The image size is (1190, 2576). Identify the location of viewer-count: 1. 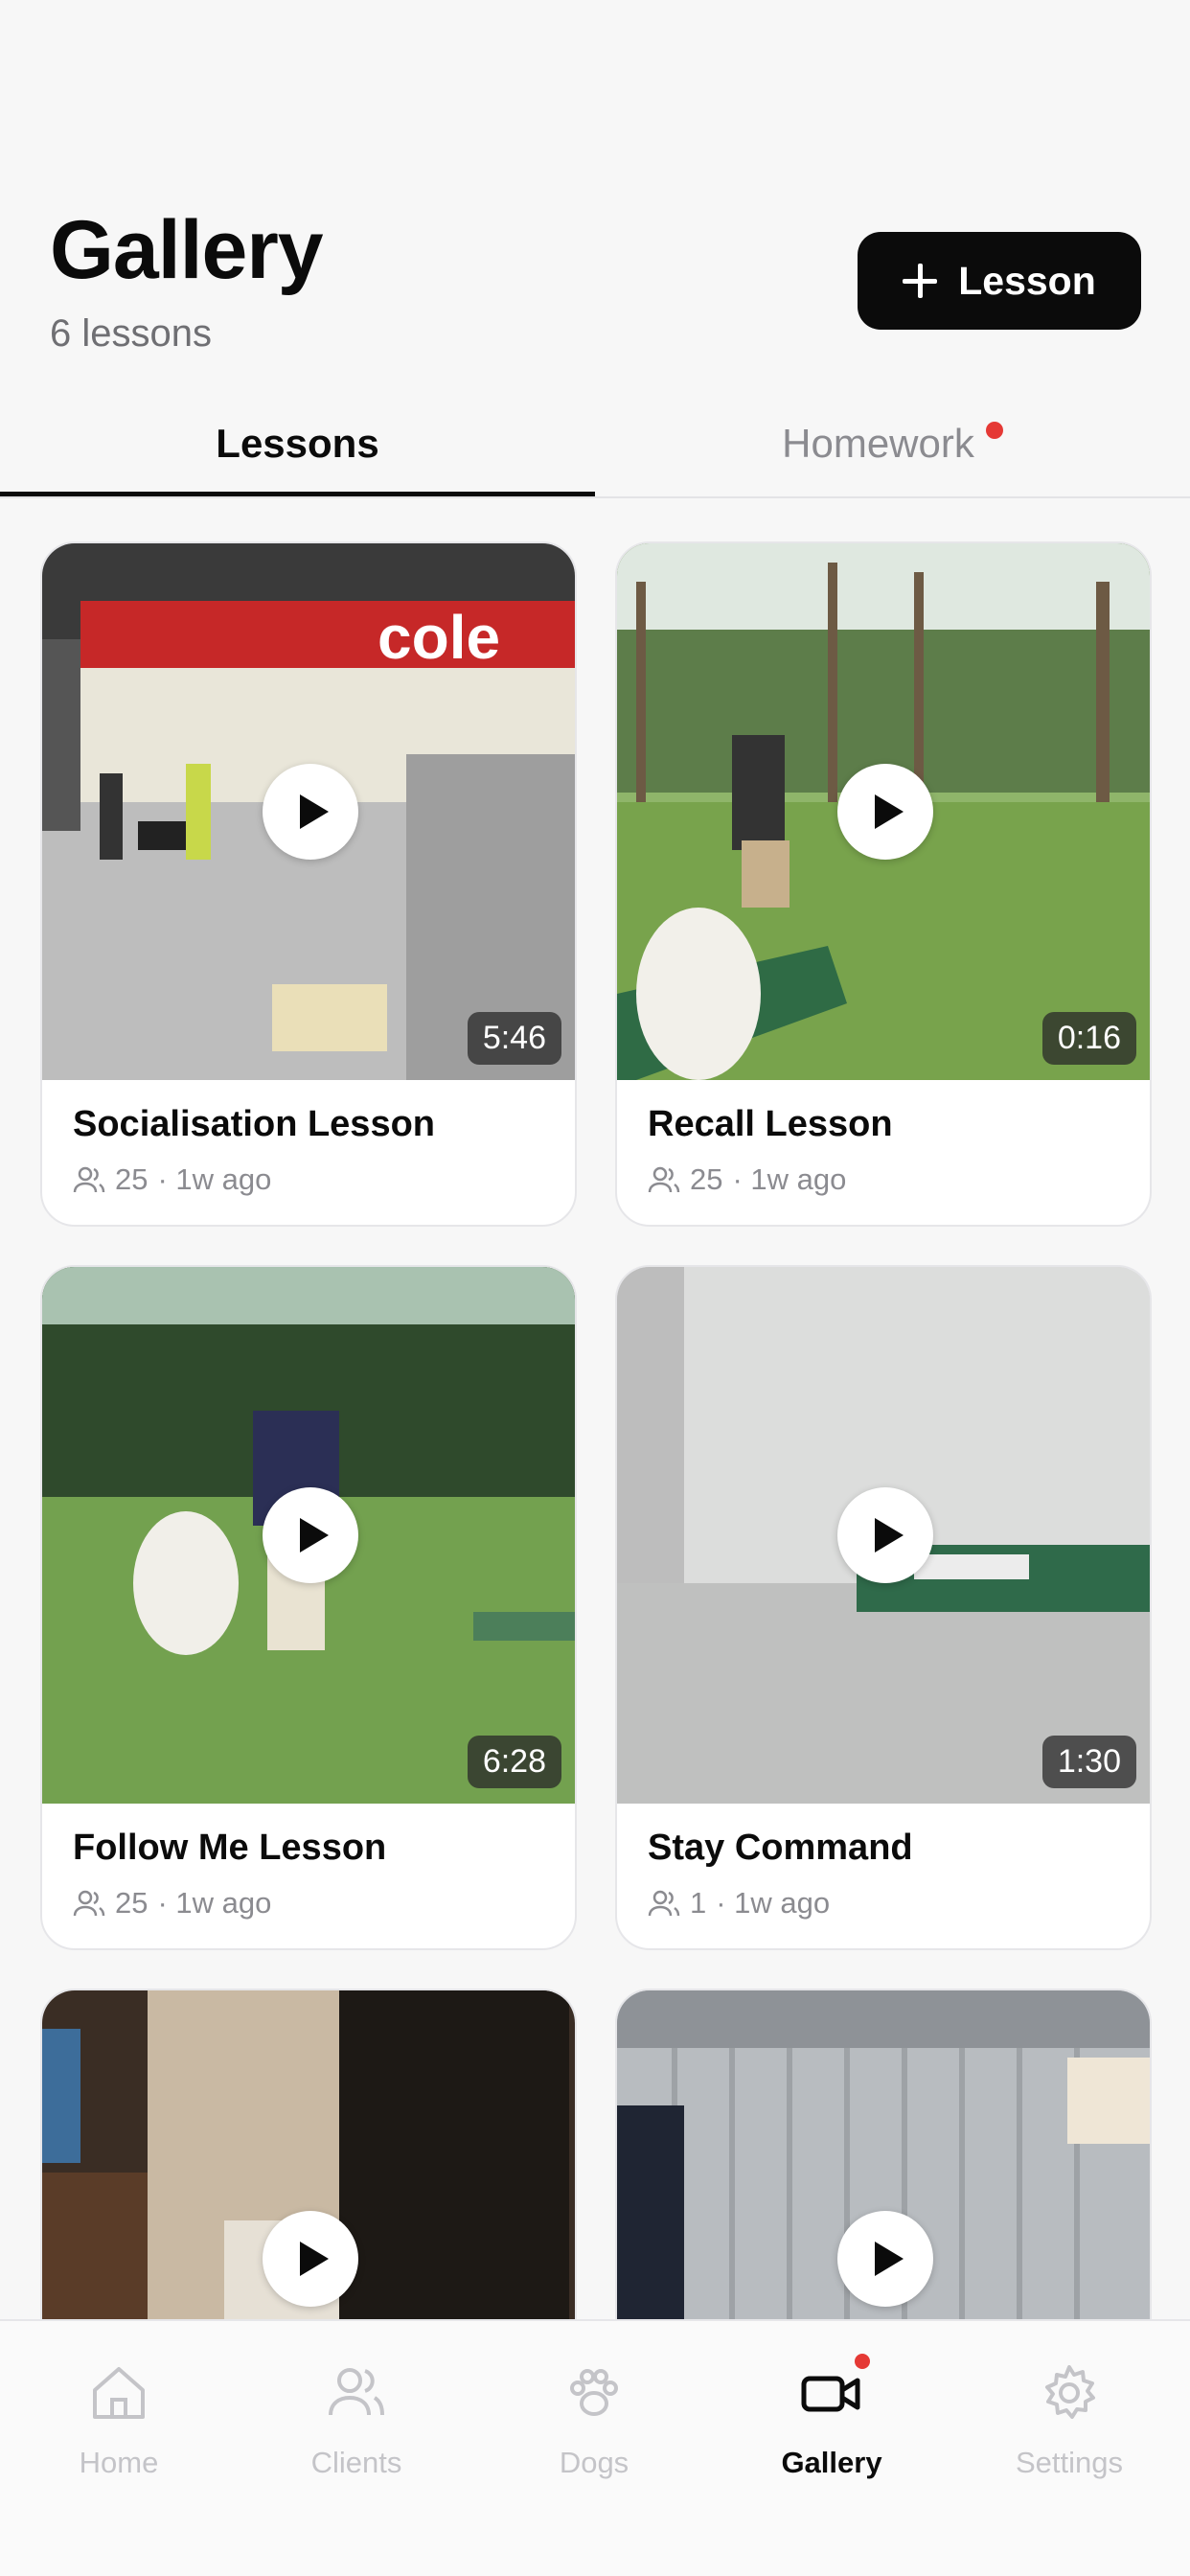
(699, 1903).